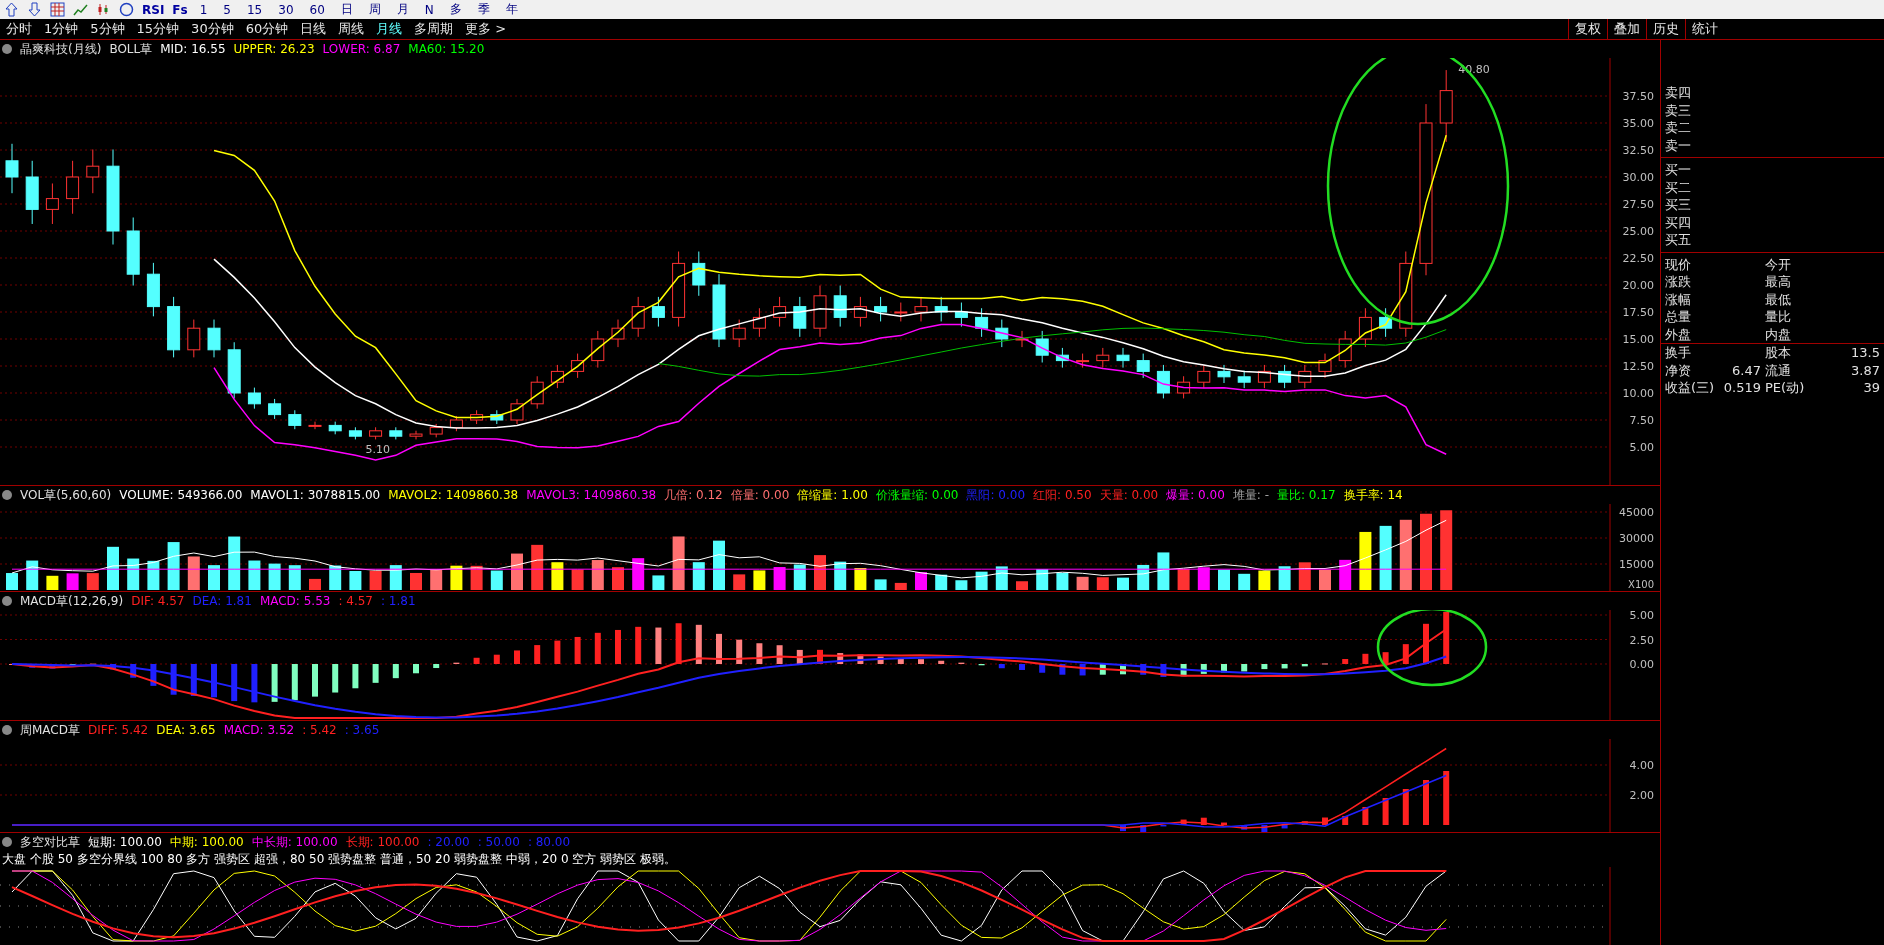  Describe the element at coordinates (153, 9) in the screenshot. I see `toolbar-label: RSI` at that location.